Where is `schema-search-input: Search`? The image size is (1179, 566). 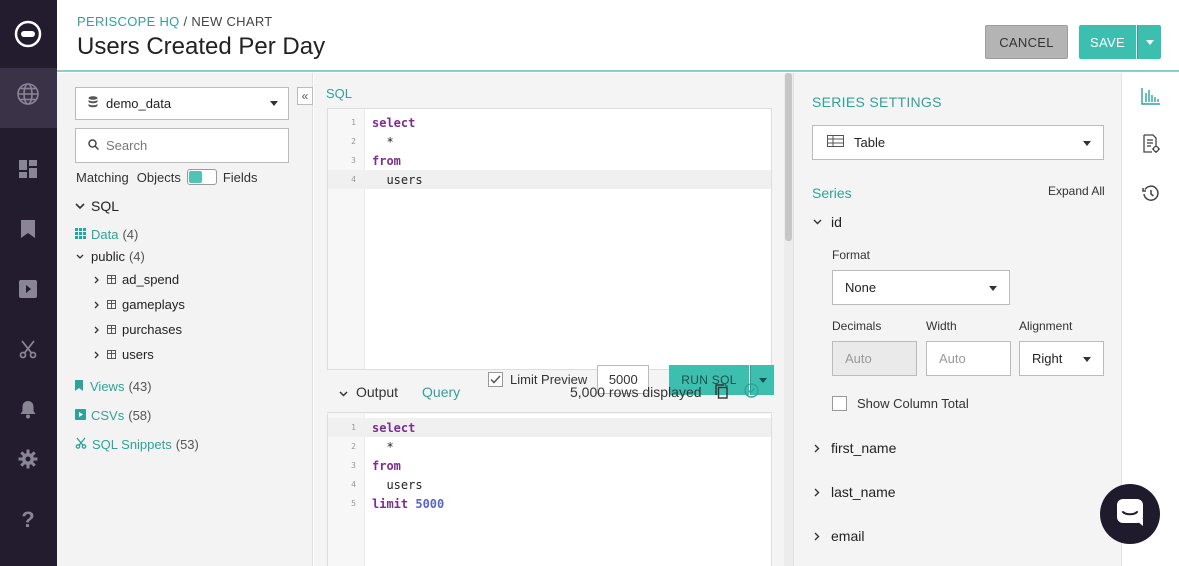
schema-search-input: Search is located at coordinates (182, 145).